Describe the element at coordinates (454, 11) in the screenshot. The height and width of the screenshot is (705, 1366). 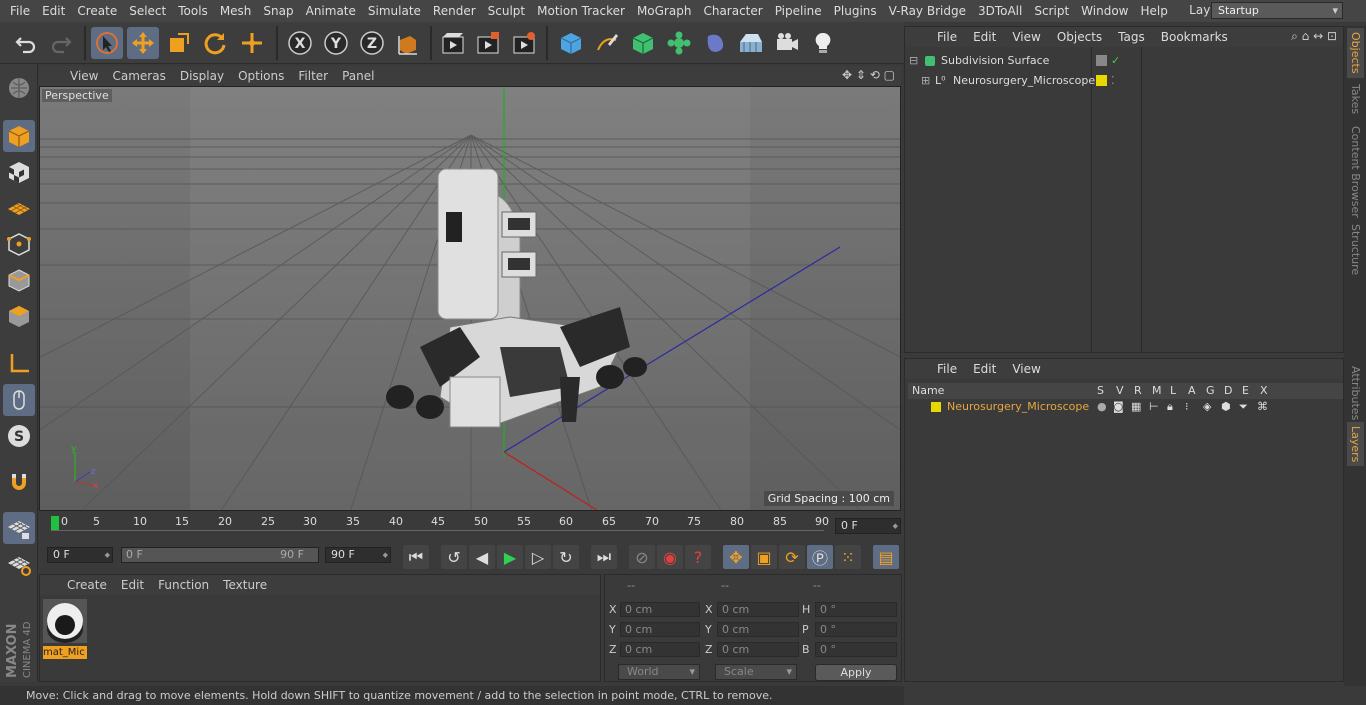
I see `menu-render: Render` at that location.